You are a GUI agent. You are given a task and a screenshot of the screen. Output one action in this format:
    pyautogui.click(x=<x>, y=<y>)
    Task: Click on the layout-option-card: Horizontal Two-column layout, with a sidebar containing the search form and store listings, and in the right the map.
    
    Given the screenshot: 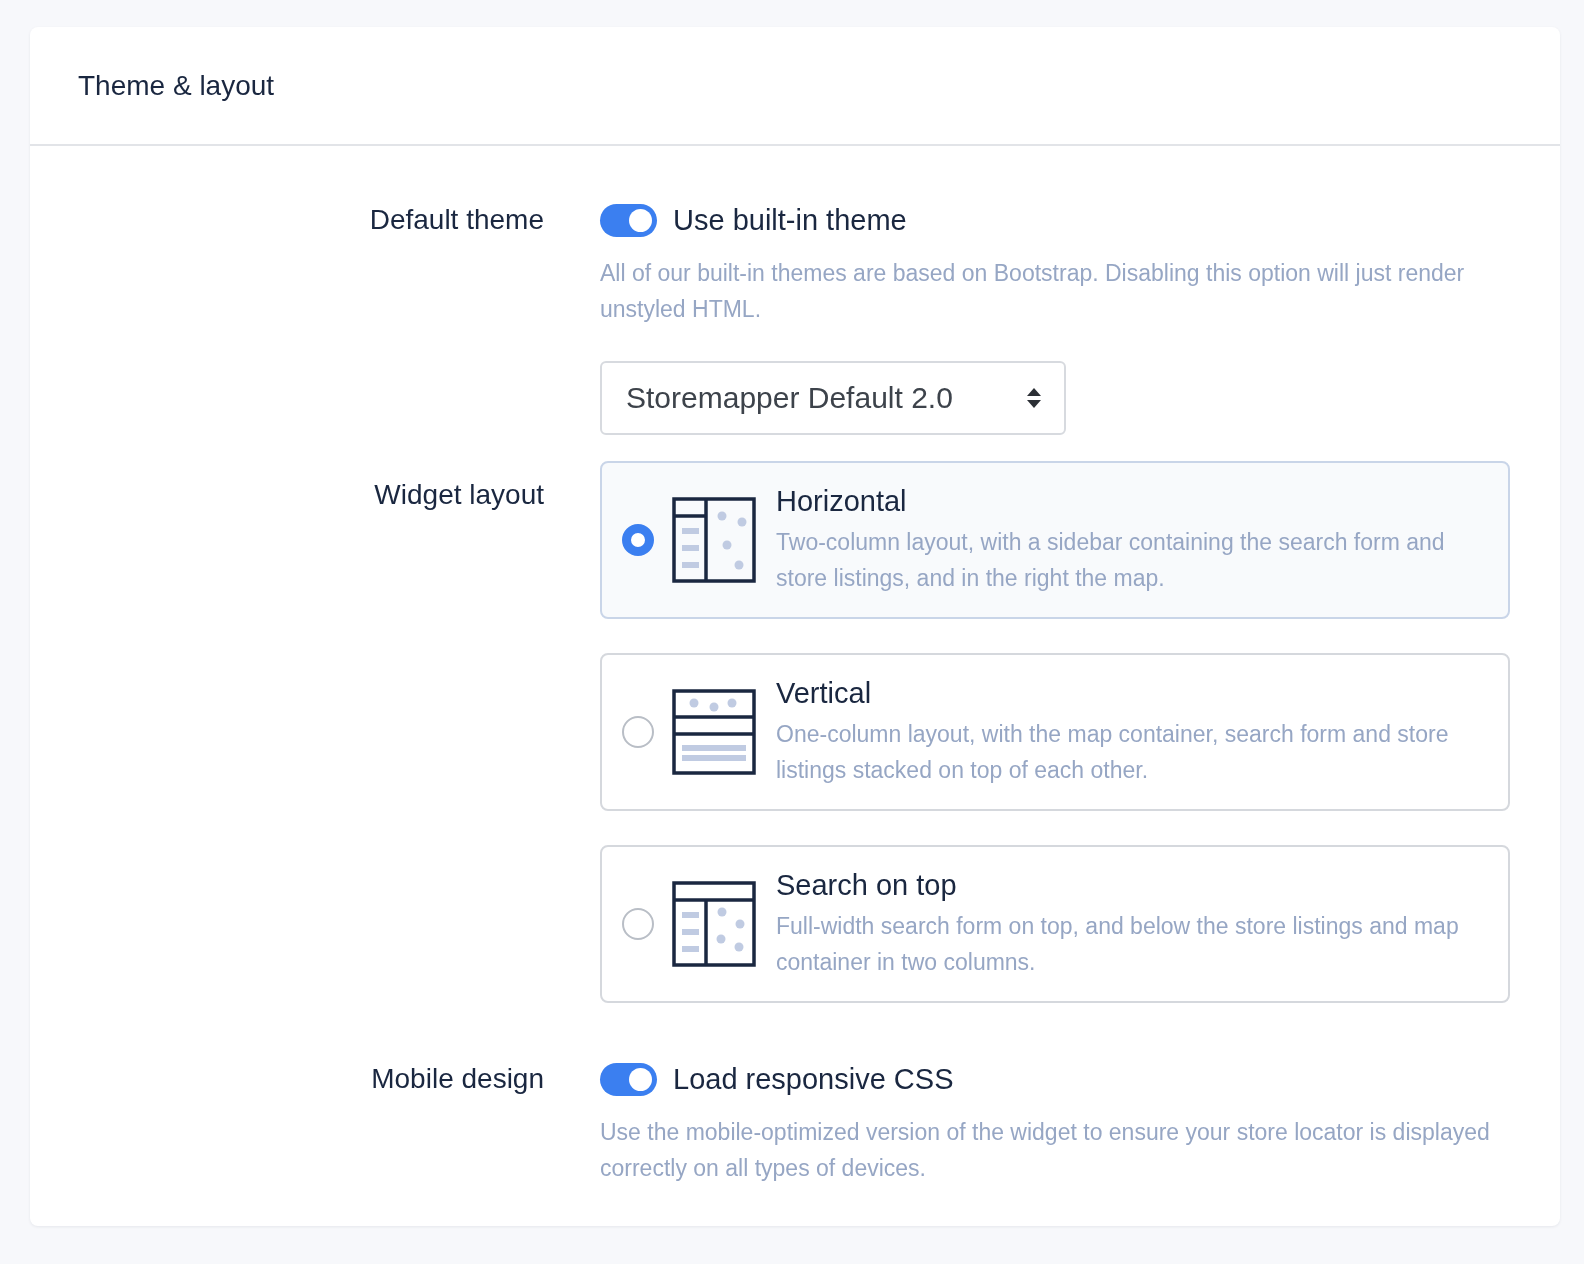 What is the action you would take?
    pyautogui.click(x=1055, y=540)
    